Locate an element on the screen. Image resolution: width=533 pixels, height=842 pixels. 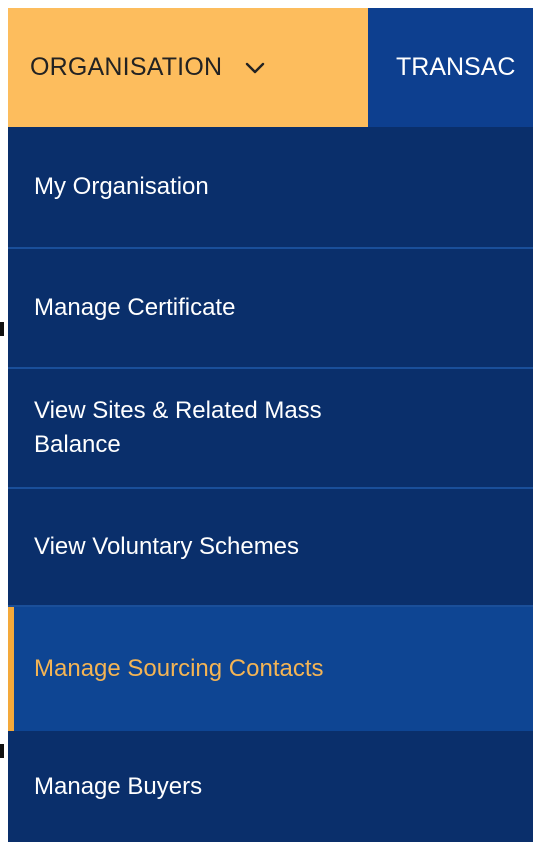
nav-item-transactions-label: TRANSAC is located at coordinates (456, 67).